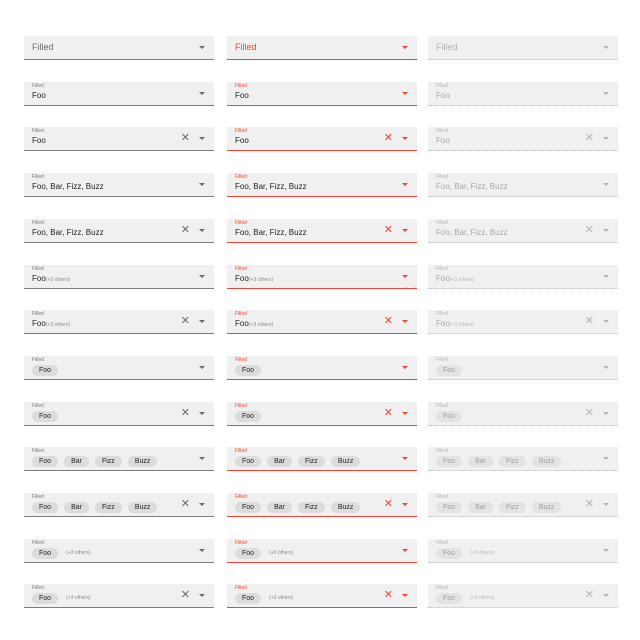 Image resolution: width=640 pixels, height=640 pixels. What do you see at coordinates (68, 187) in the screenshot?
I see `select-value: Foo, Bar, Fizz, Buzz` at bounding box center [68, 187].